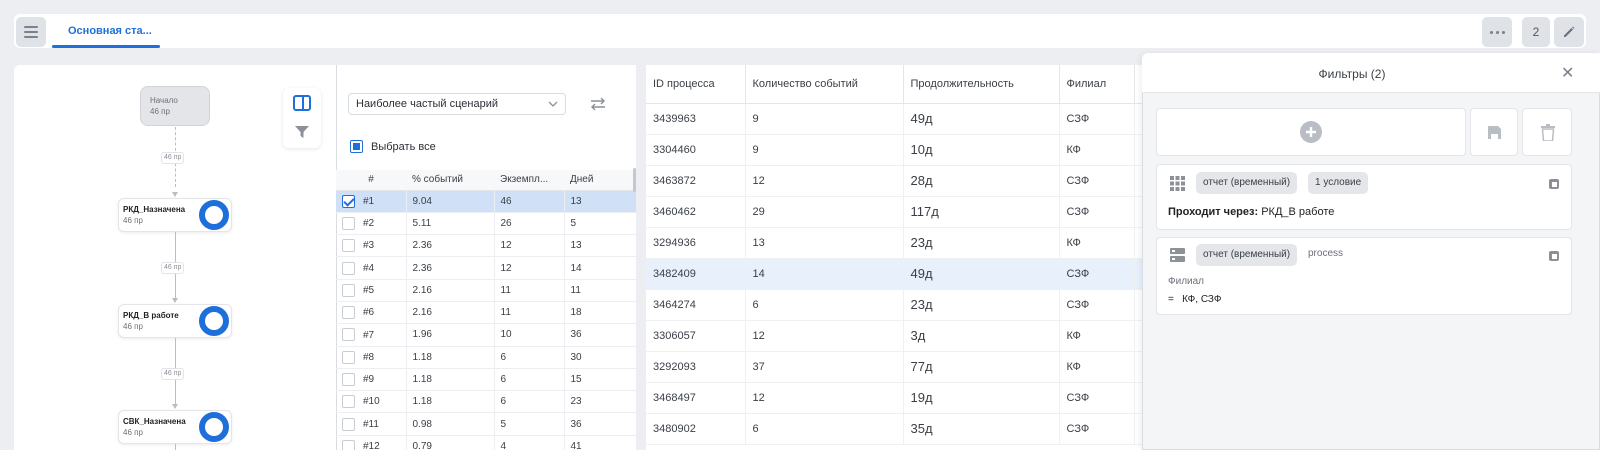 Image resolution: width=1600 pixels, height=450 pixels. Describe the element at coordinates (450, 180) in the screenshot. I see `column-header: % событий` at that location.